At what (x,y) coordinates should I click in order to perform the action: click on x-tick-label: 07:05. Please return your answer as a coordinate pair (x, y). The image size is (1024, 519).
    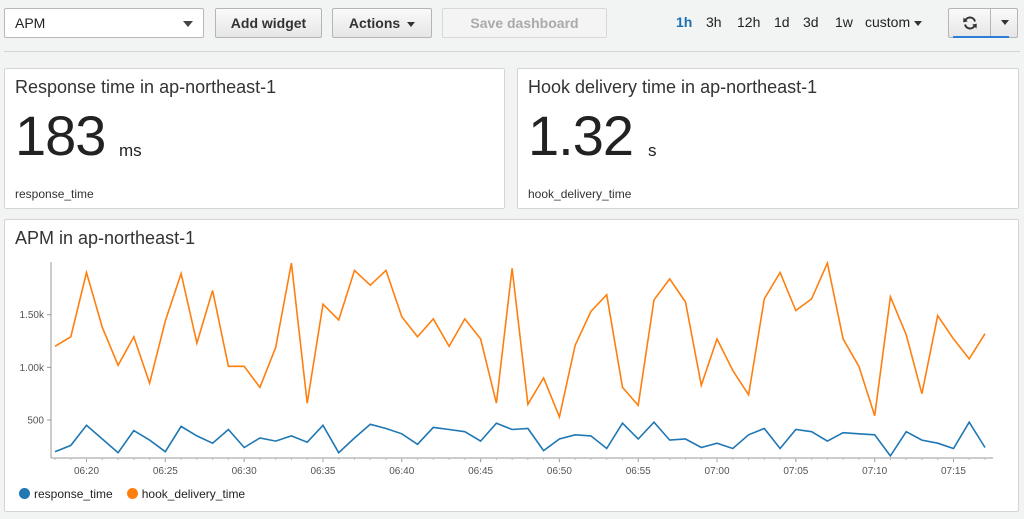
    Looking at the image, I should click on (795, 471).